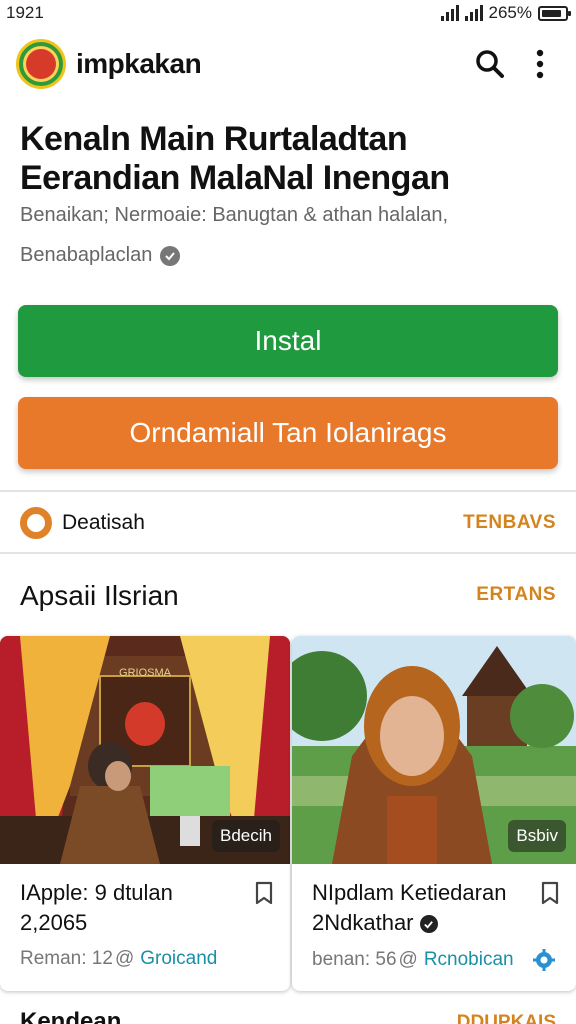 This screenshot has width=576, height=1024. I want to click on row-link: TENBAVS, so click(509, 523).